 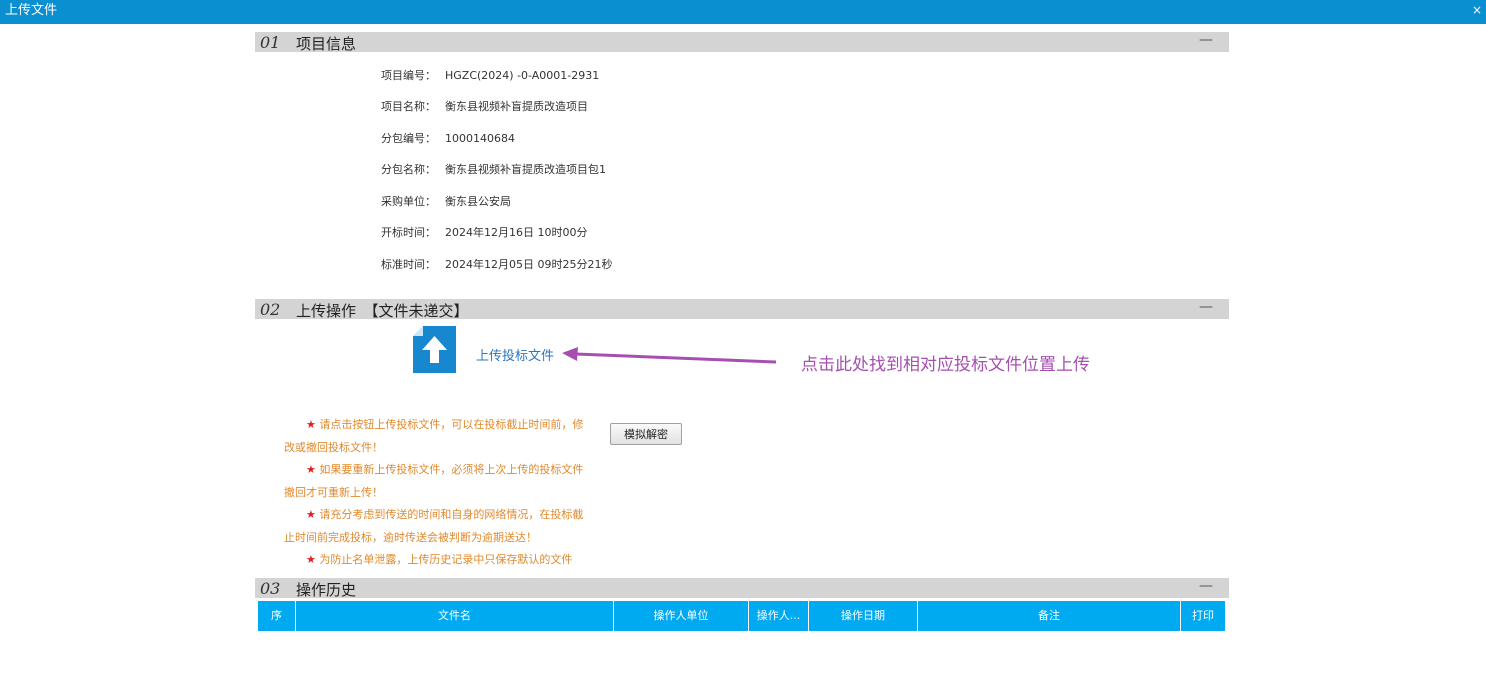 I want to click on info-value: 衡东县公安局, so click(x=478, y=201).